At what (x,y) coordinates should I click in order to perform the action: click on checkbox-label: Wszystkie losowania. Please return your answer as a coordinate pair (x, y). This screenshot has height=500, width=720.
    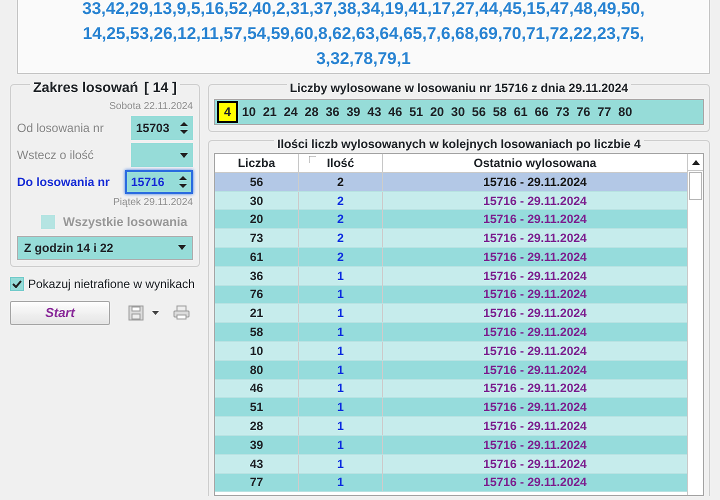
    Looking at the image, I should click on (125, 222).